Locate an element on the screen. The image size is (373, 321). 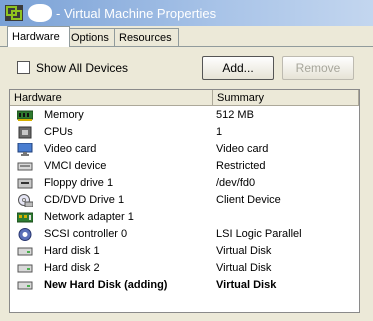
device-summary: 1 is located at coordinates (219, 132).